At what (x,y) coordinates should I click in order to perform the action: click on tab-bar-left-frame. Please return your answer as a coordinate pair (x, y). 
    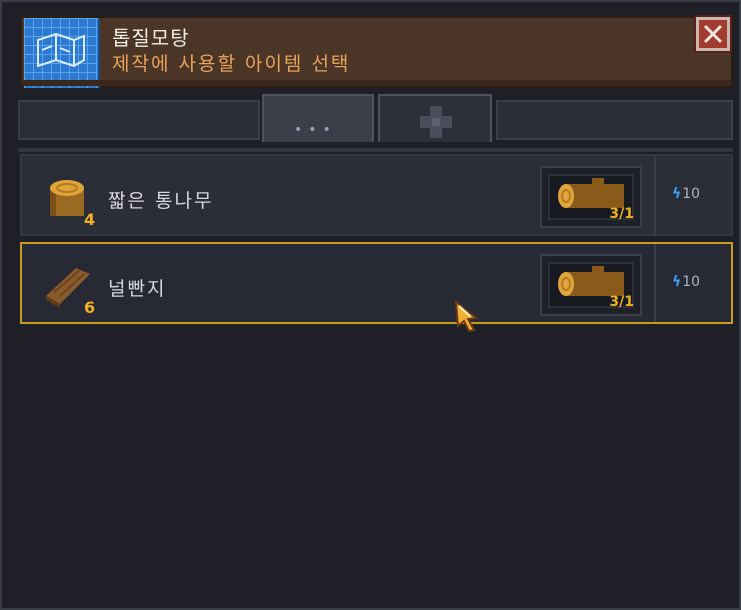
    Looking at the image, I should click on (139, 120).